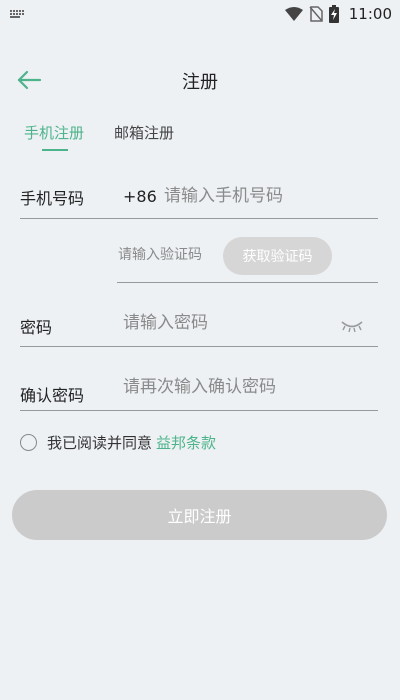 The height and width of the screenshot is (700, 400). Describe the element at coordinates (52, 395) in the screenshot. I see `confirm-password-label: 确认密码` at that location.